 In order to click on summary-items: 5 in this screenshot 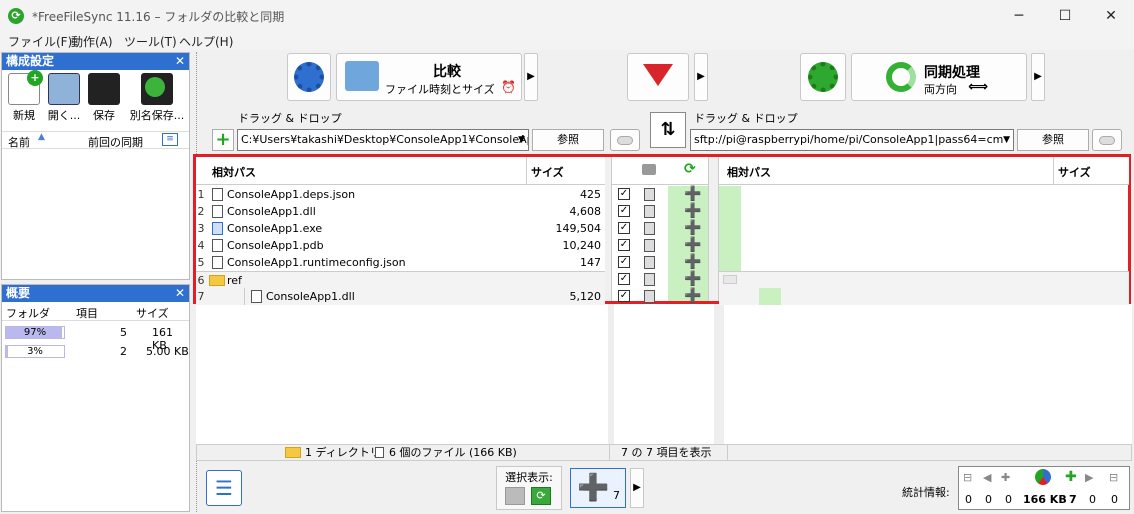, I will do `click(123, 332)`.